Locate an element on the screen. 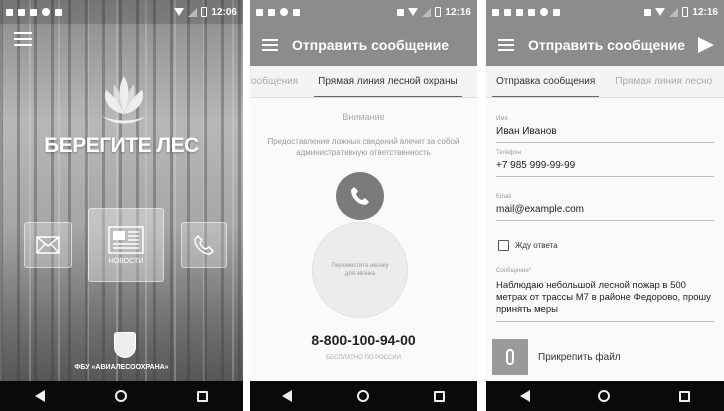  tab-hotline: Прямая линия лесно is located at coordinates (663, 81).